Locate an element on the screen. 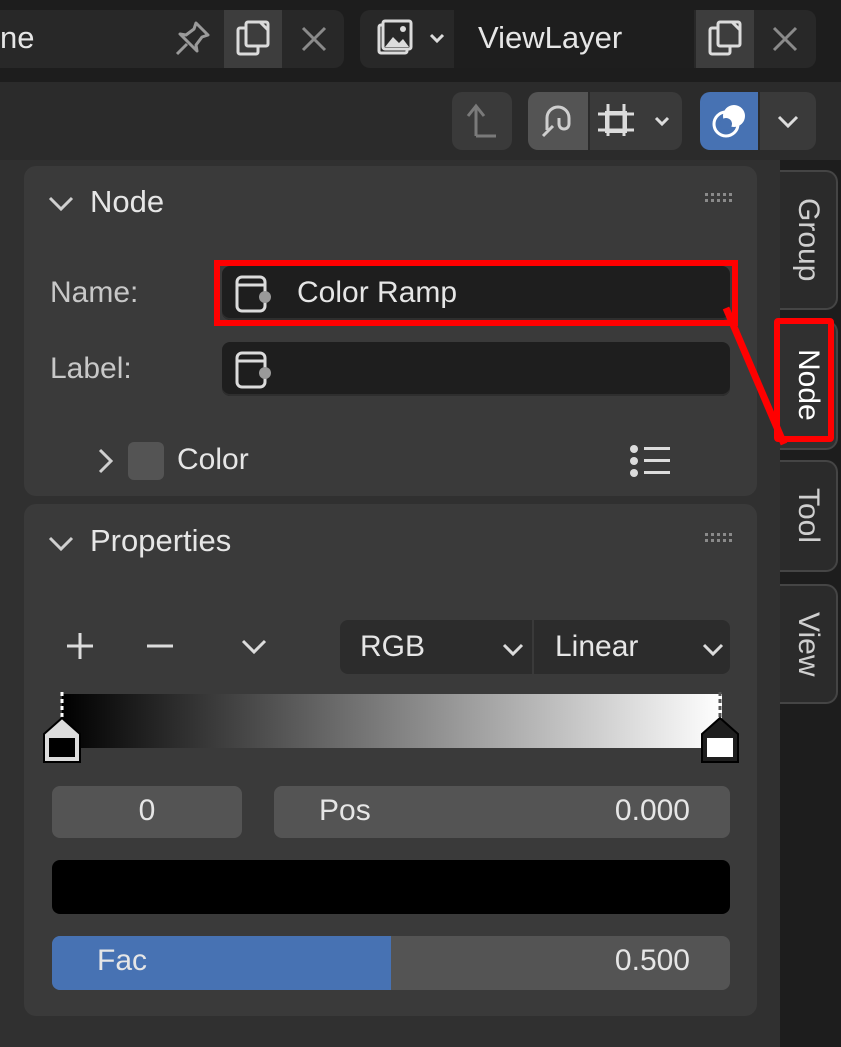  preset-list-icon is located at coordinates (649, 461).